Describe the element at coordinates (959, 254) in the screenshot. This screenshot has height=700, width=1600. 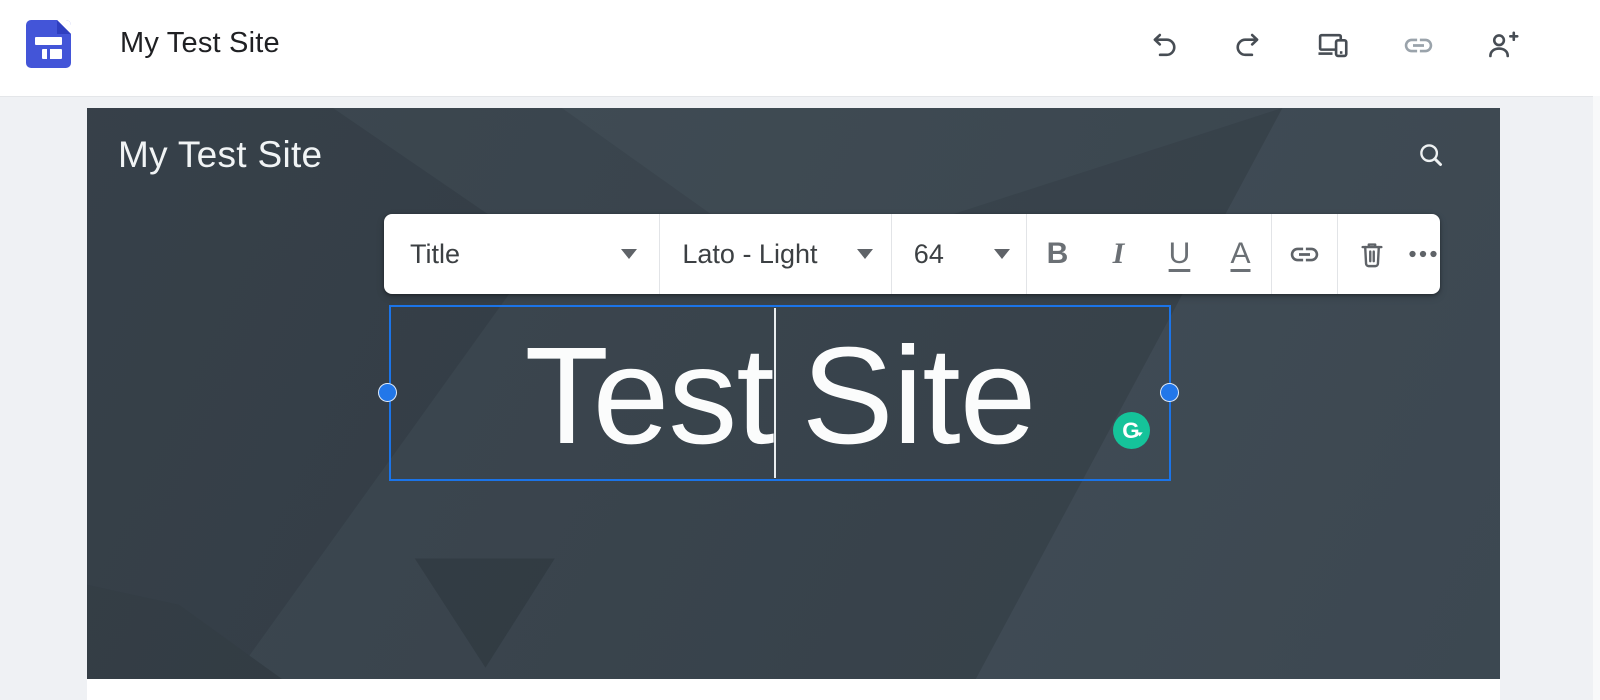
I see `font-size-select: 64` at that location.